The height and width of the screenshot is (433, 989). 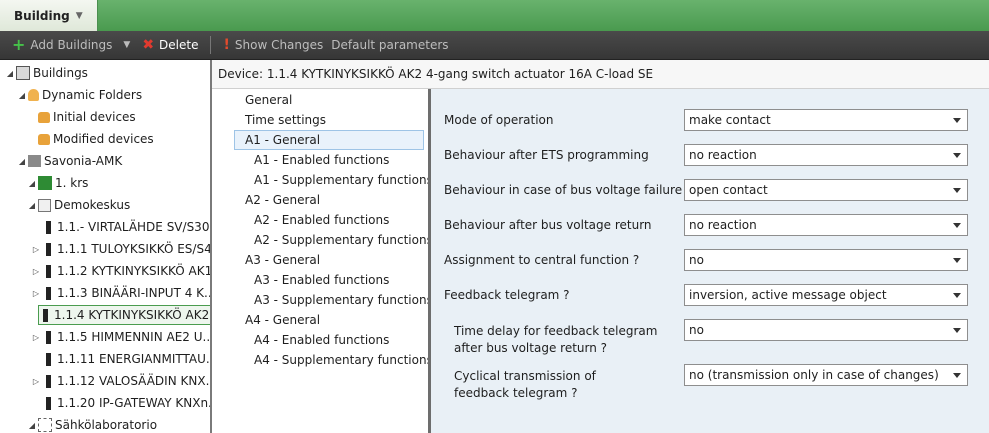 What do you see at coordinates (91, 424) in the screenshot?
I see `tree-node: ◢ Sähkölaboratorio` at bounding box center [91, 424].